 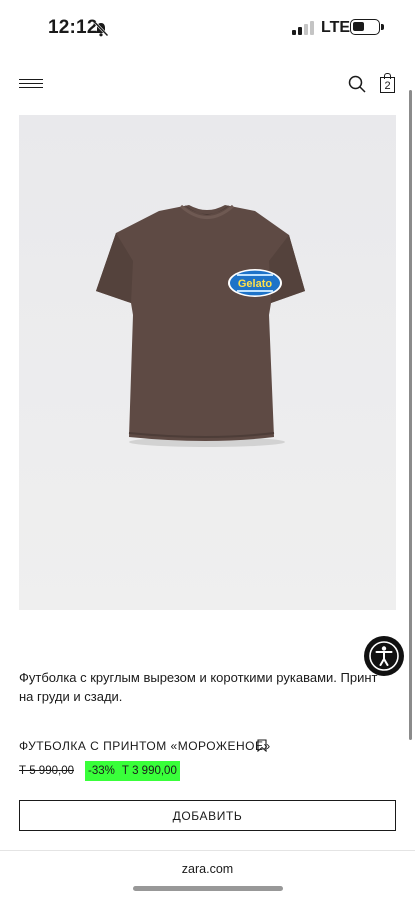 I want to click on network-type: LTE, so click(x=336, y=27).